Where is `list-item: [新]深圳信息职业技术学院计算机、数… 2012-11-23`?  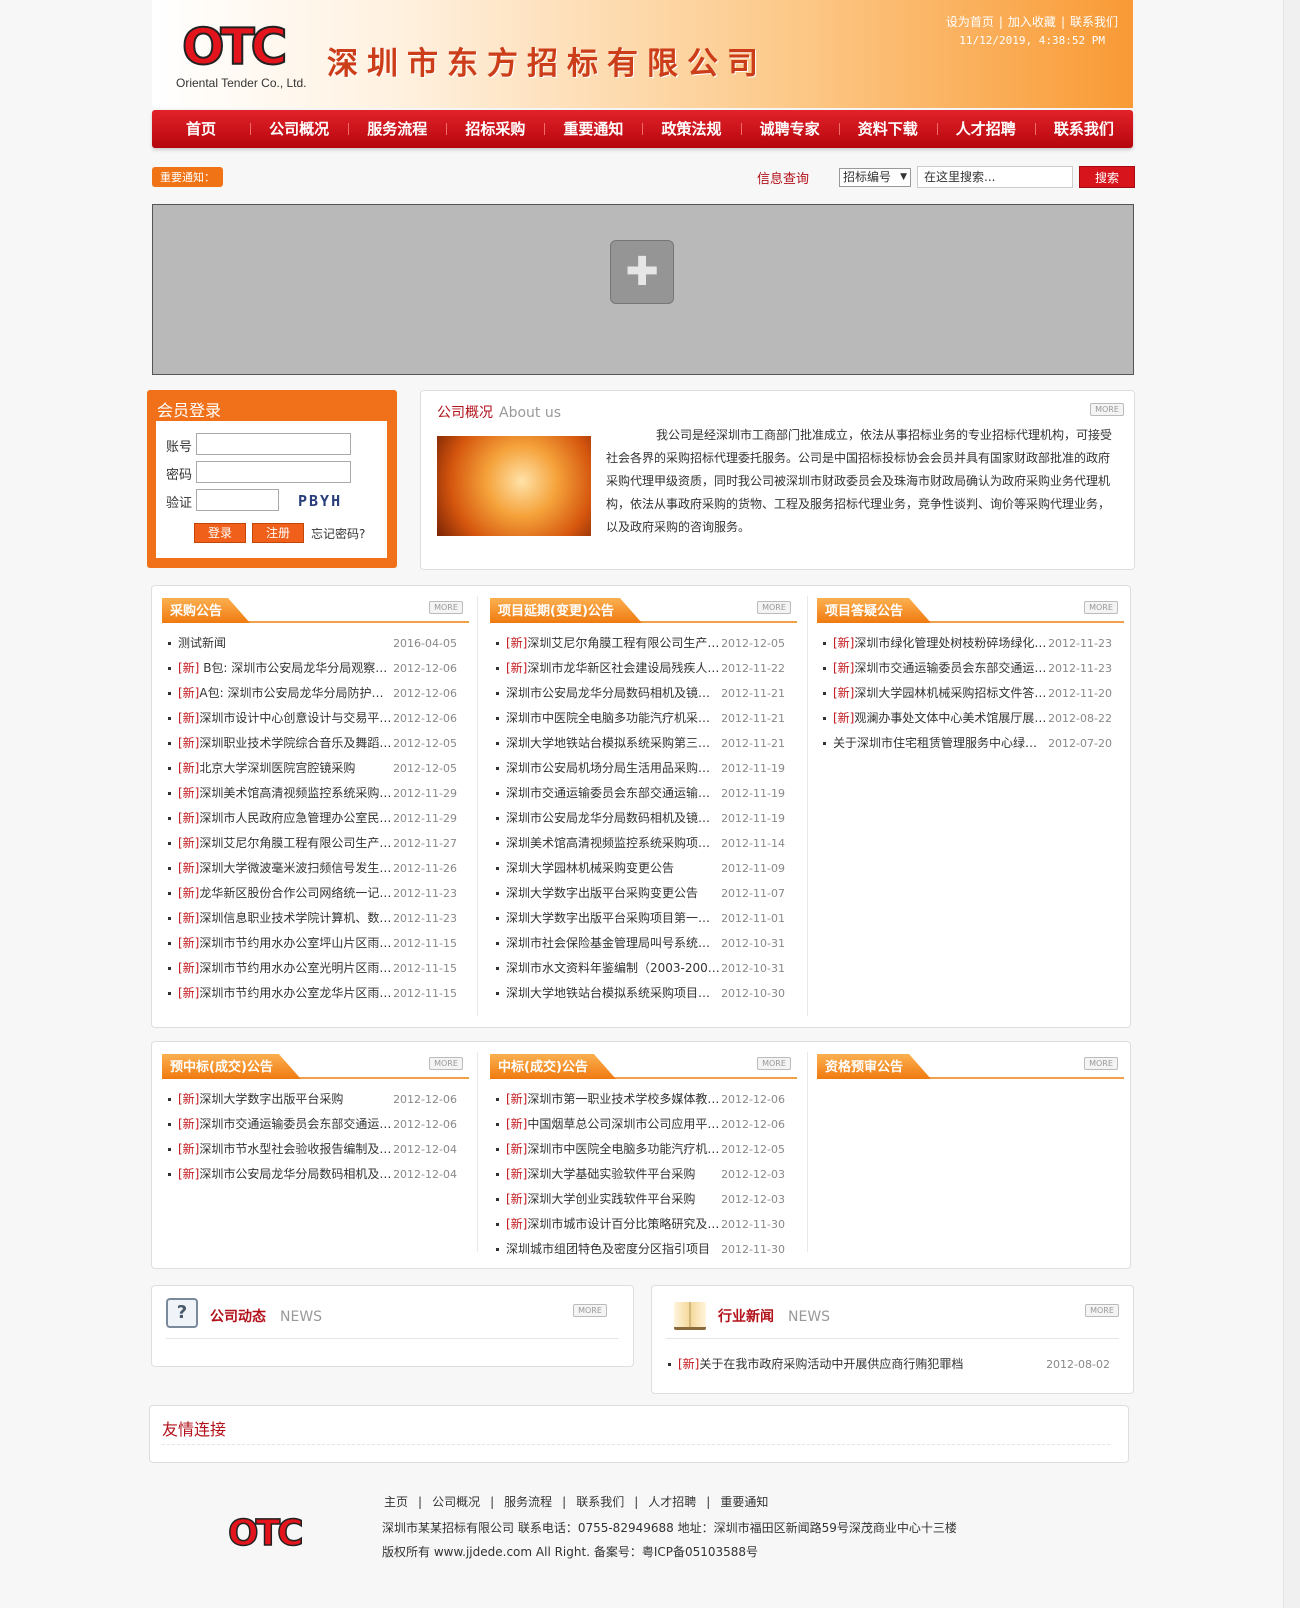 list-item: [新]深圳信息职业技术学院计算机、数… 2012-11-23 is located at coordinates (315, 918).